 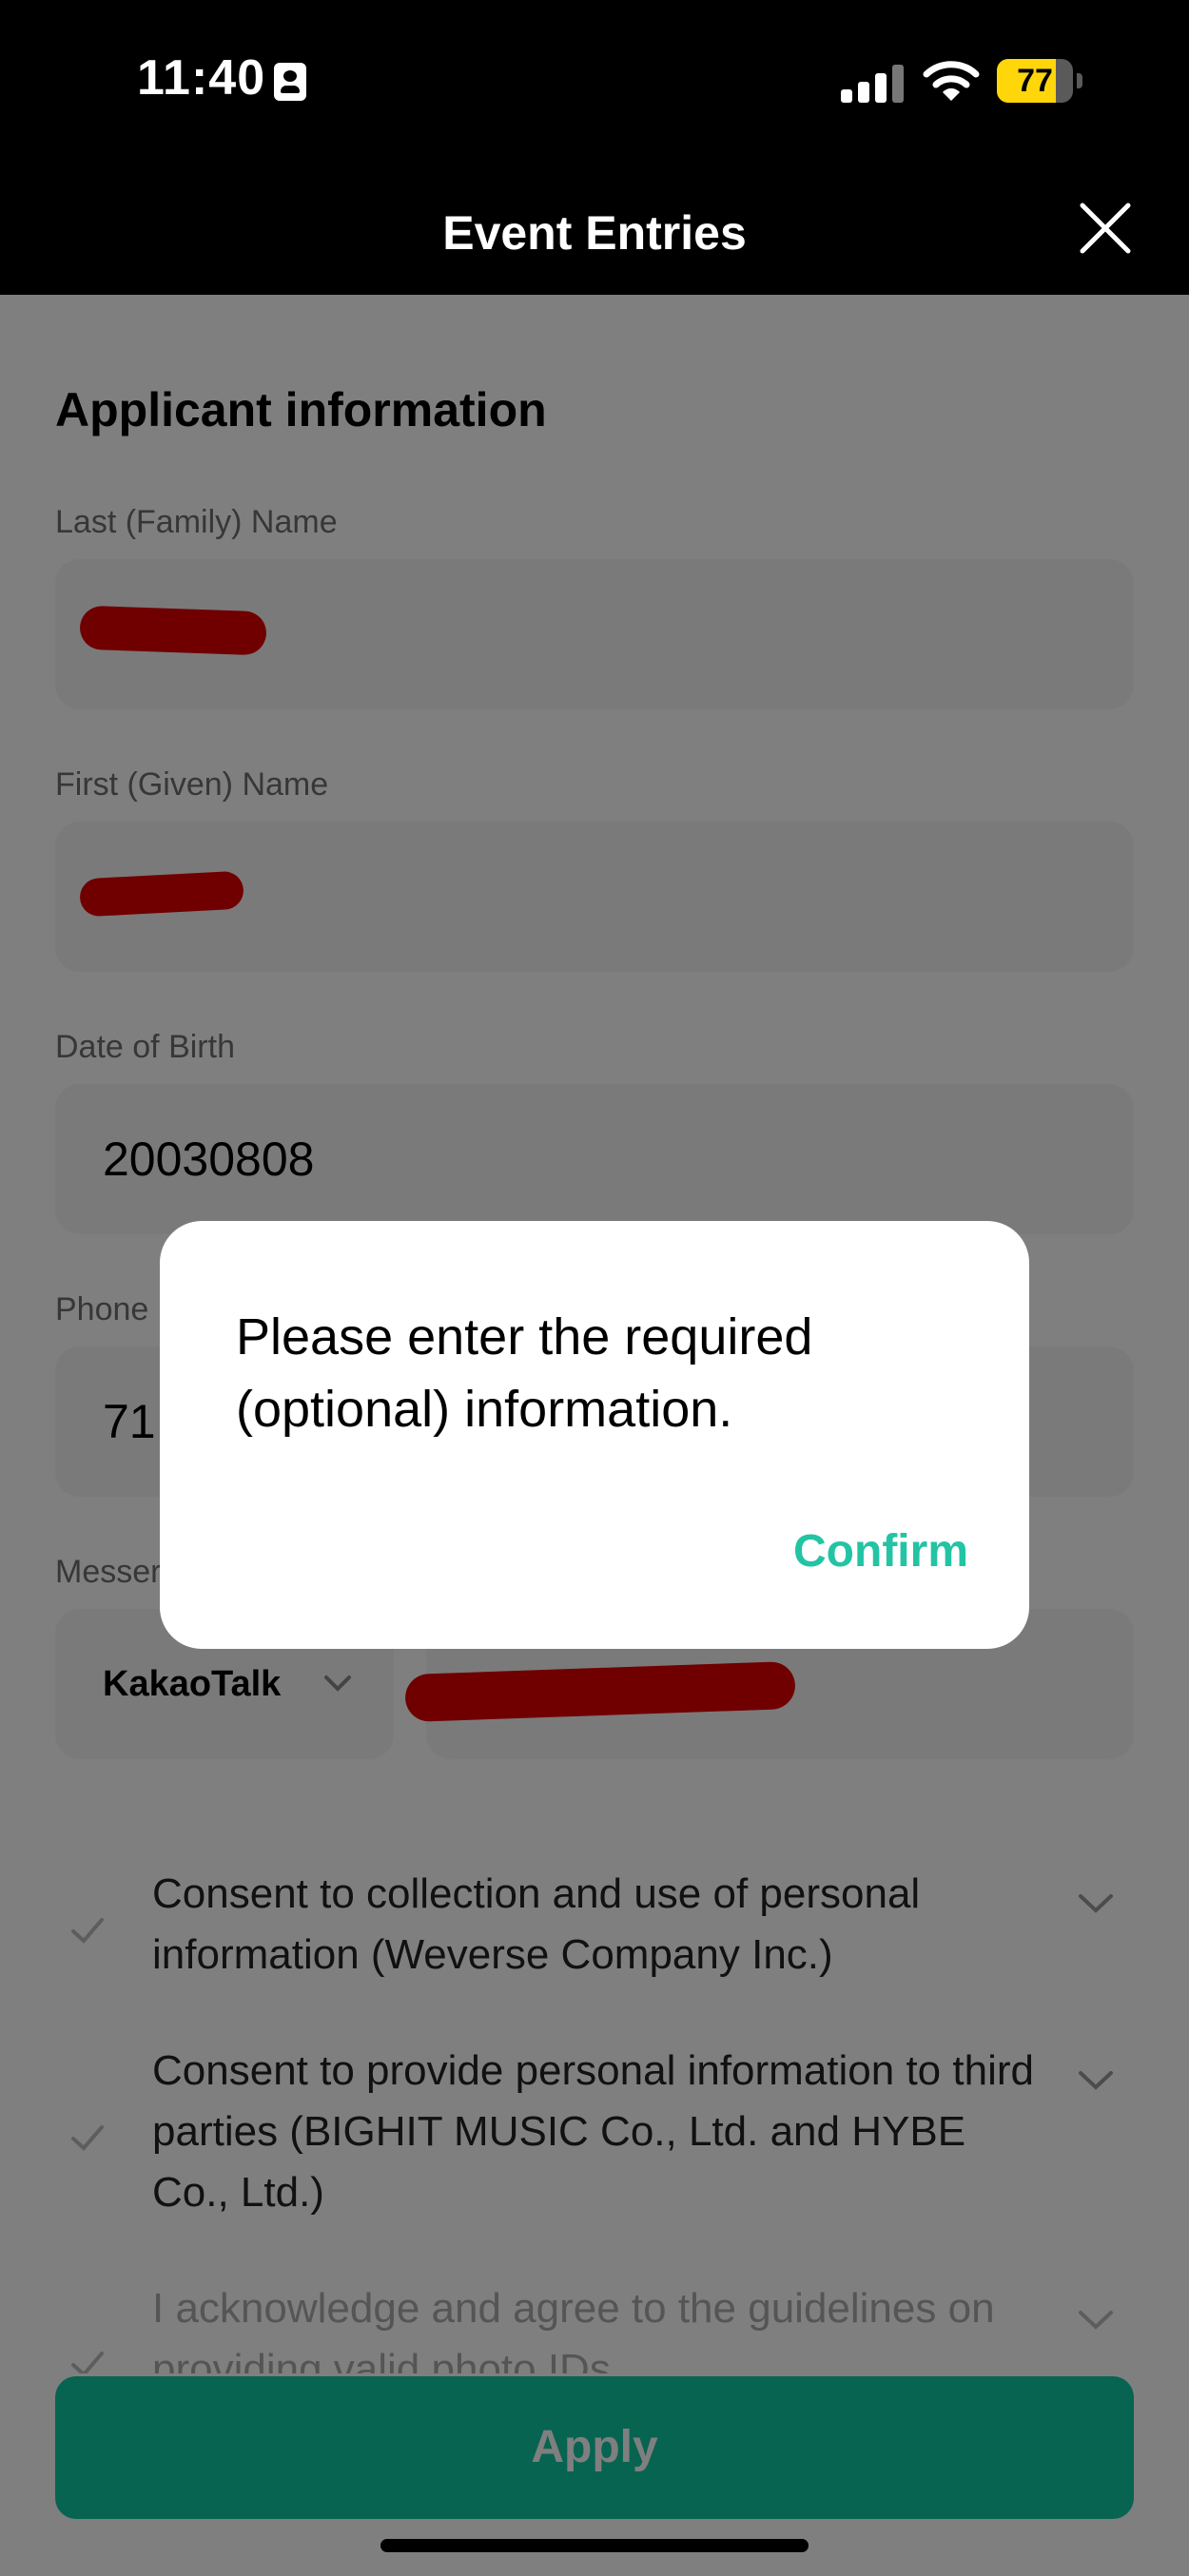 What do you see at coordinates (594, 233) in the screenshot?
I see `page-title: Event Entries` at bounding box center [594, 233].